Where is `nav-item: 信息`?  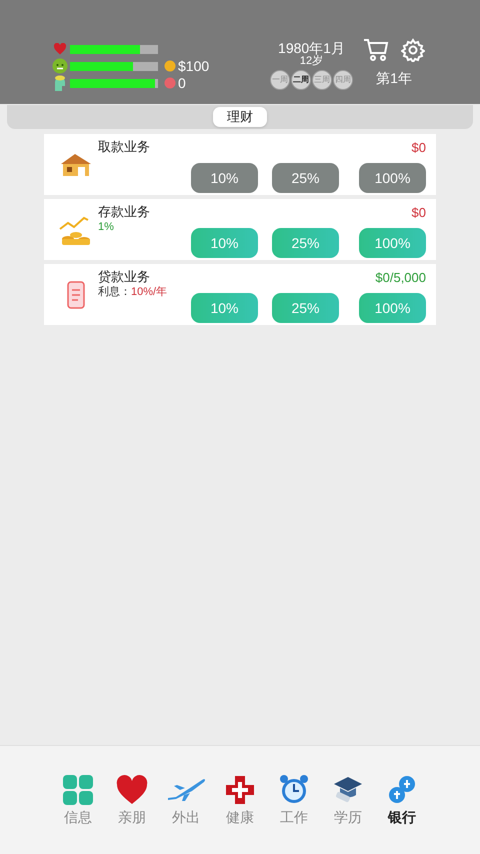 nav-item: 信息 is located at coordinates (78, 800).